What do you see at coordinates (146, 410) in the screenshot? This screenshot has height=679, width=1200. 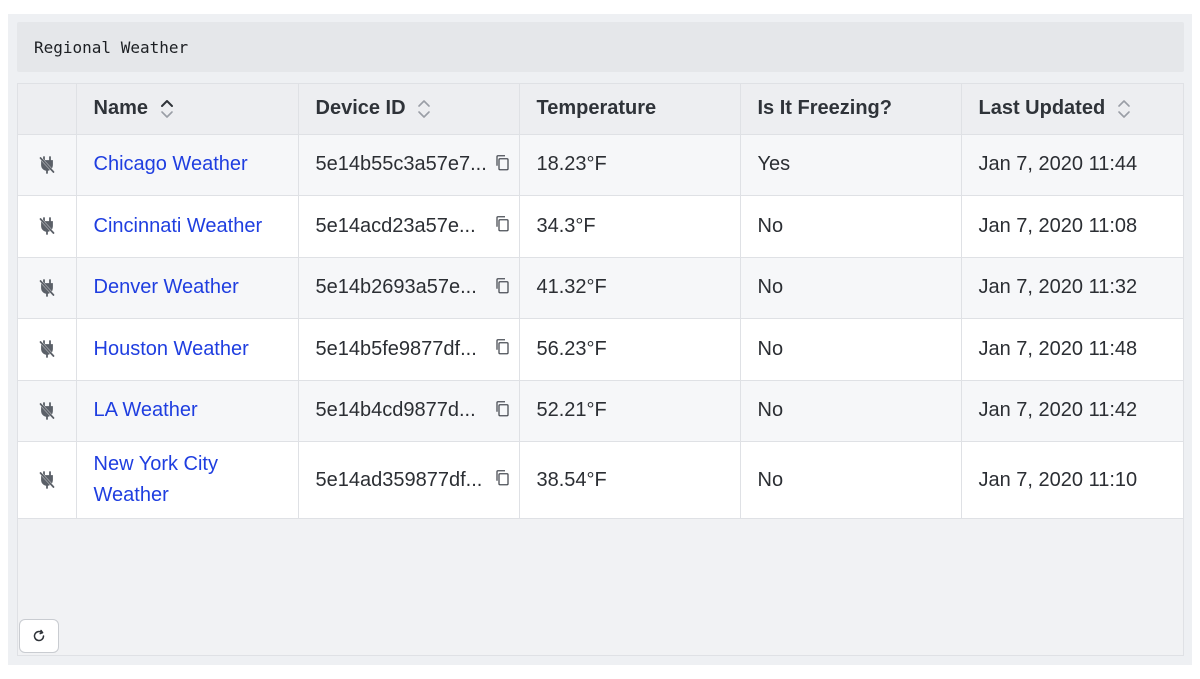 I see `device-name-link: LA Weather` at bounding box center [146, 410].